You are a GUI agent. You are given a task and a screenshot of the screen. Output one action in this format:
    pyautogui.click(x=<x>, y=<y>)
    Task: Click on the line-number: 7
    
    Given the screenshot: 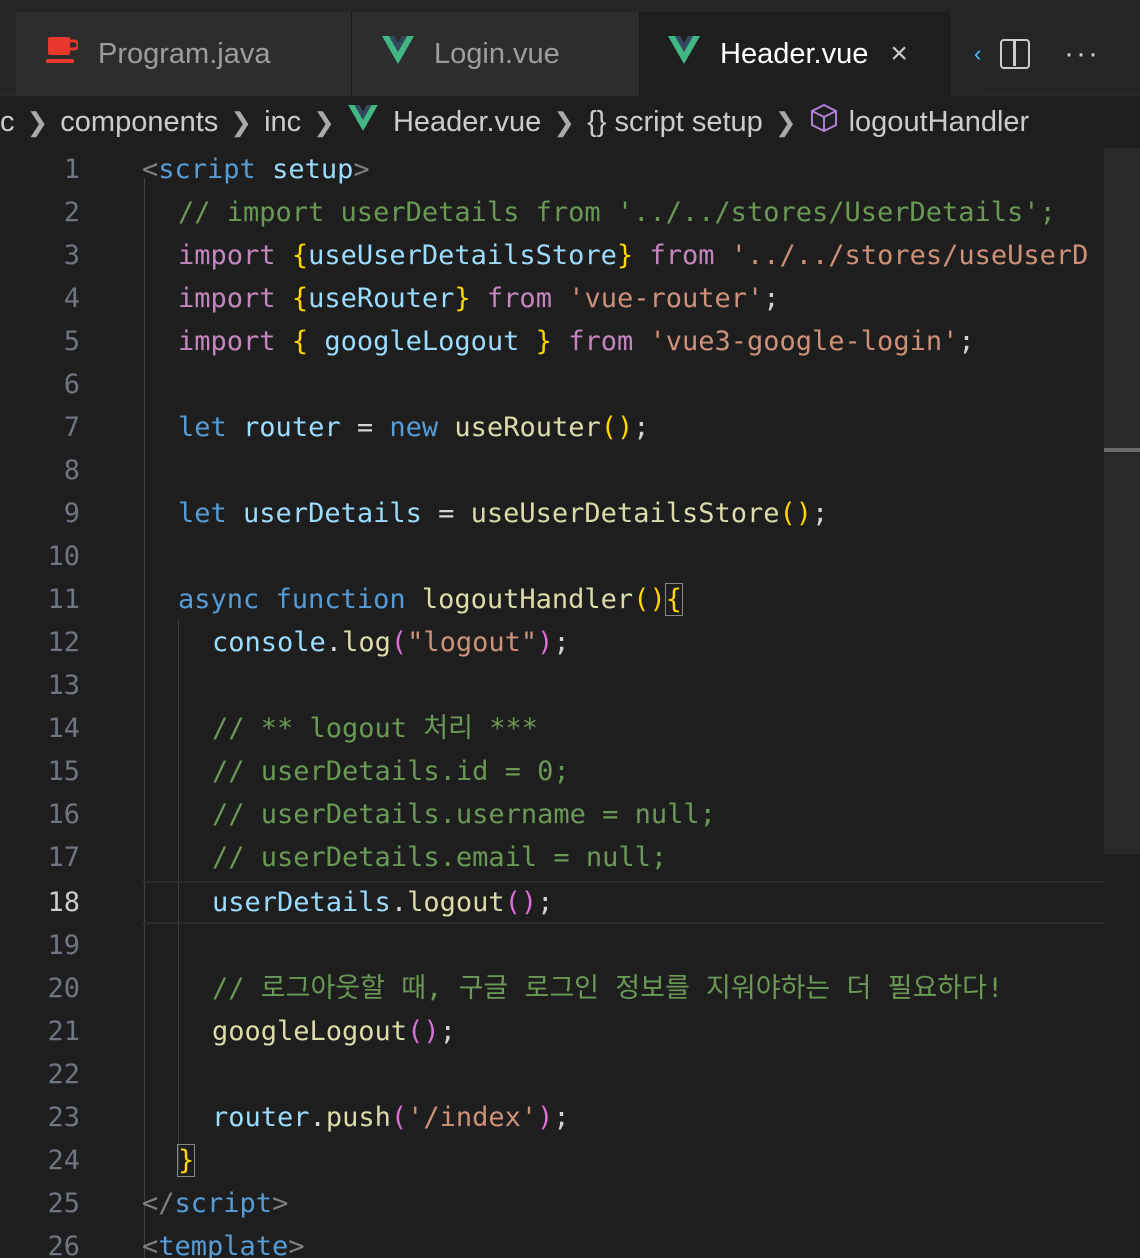 What is the action you would take?
    pyautogui.click(x=71, y=427)
    